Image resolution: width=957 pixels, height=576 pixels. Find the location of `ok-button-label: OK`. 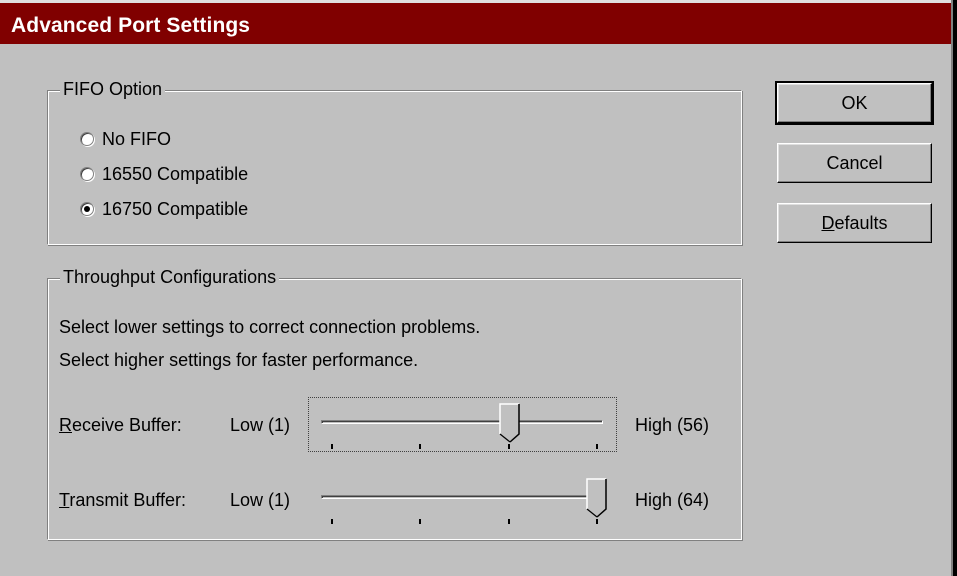

ok-button-label: OK is located at coordinates (854, 102).